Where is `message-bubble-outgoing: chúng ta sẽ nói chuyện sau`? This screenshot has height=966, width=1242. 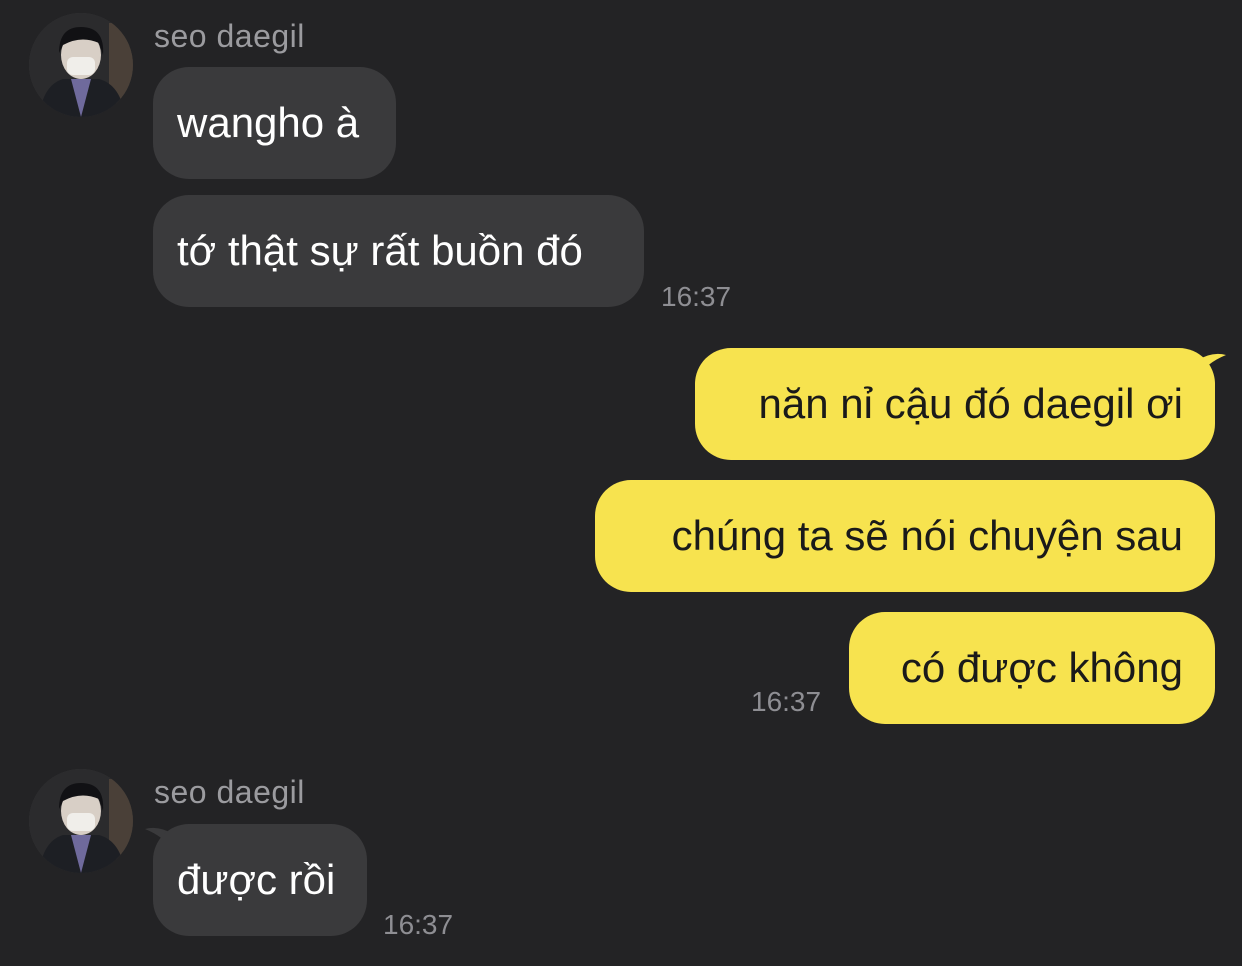
message-bubble-outgoing: chúng ta sẽ nói chuyện sau is located at coordinates (905, 536).